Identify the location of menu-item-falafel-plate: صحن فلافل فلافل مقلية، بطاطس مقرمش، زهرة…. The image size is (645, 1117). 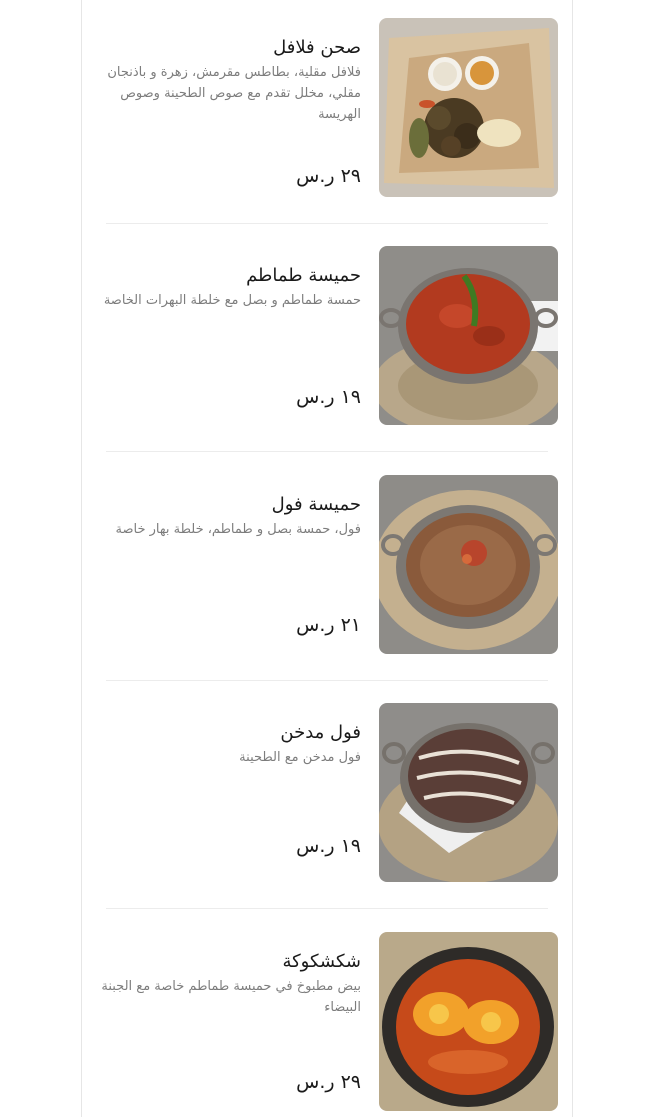
(327, 108).